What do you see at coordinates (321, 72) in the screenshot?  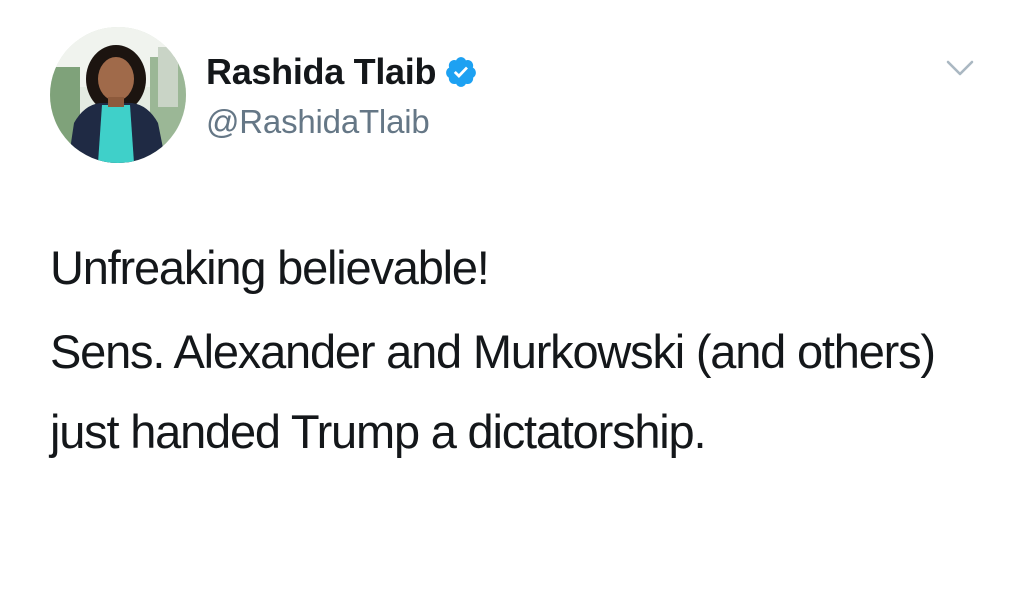 I see `display-name: Rashida Tlaib` at bounding box center [321, 72].